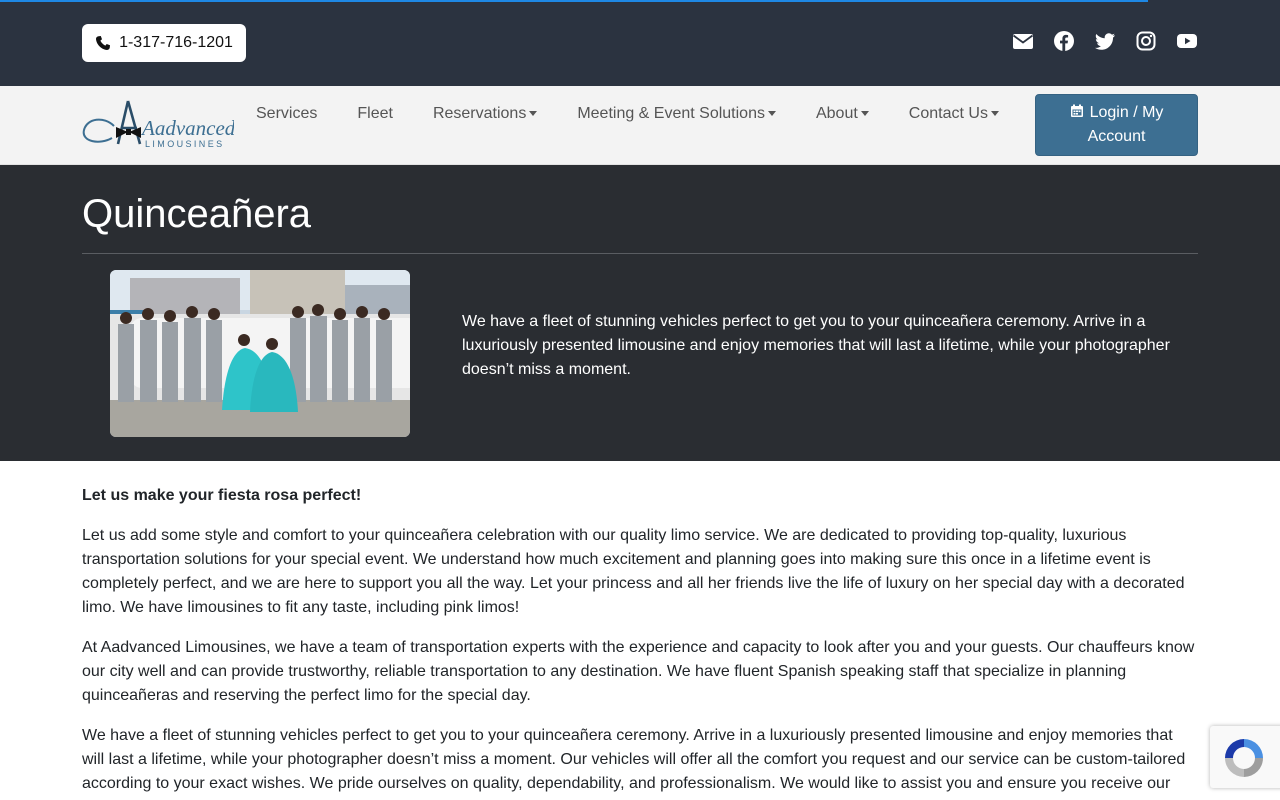 The image size is (1280, 800). What do you see at coordinates (103, 43) in the screenshot?
I see `phone-icon` at bounding box center [103, 43].